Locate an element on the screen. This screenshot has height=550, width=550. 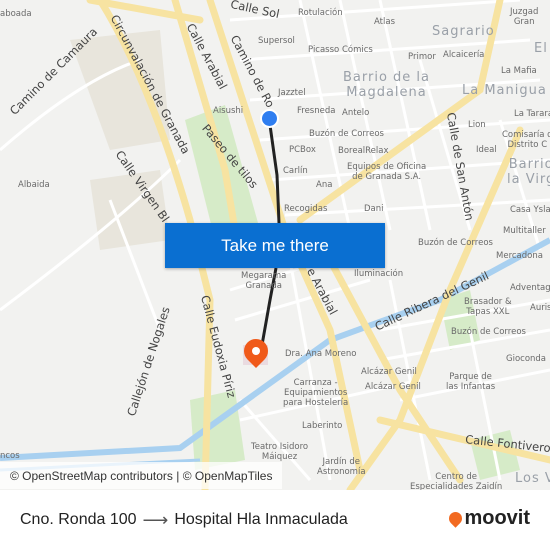
take-me-there-button: Take me there is located at coordinates (275, 245).